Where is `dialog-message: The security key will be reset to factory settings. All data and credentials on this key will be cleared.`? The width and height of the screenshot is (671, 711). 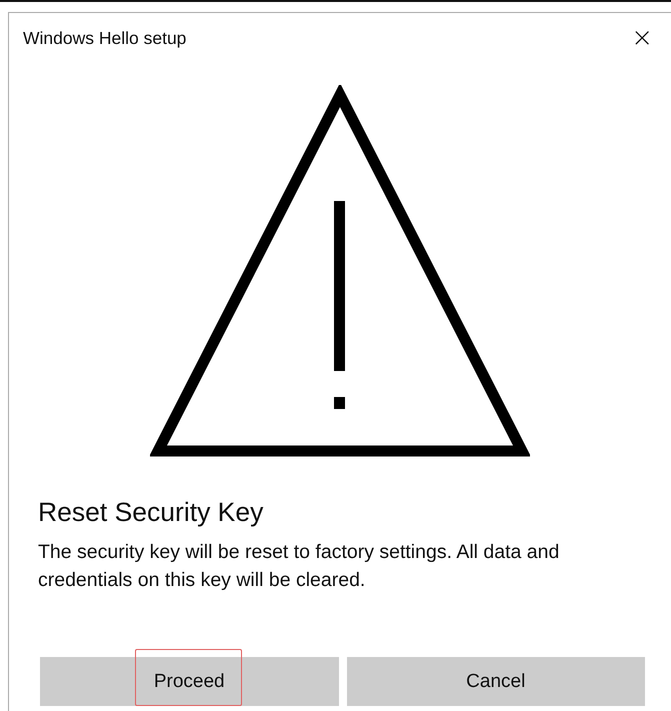 dialog-message: The security key will be reset to factory settings. All data and credentials on this key will be cleared. is located at coordinates (299, 567).